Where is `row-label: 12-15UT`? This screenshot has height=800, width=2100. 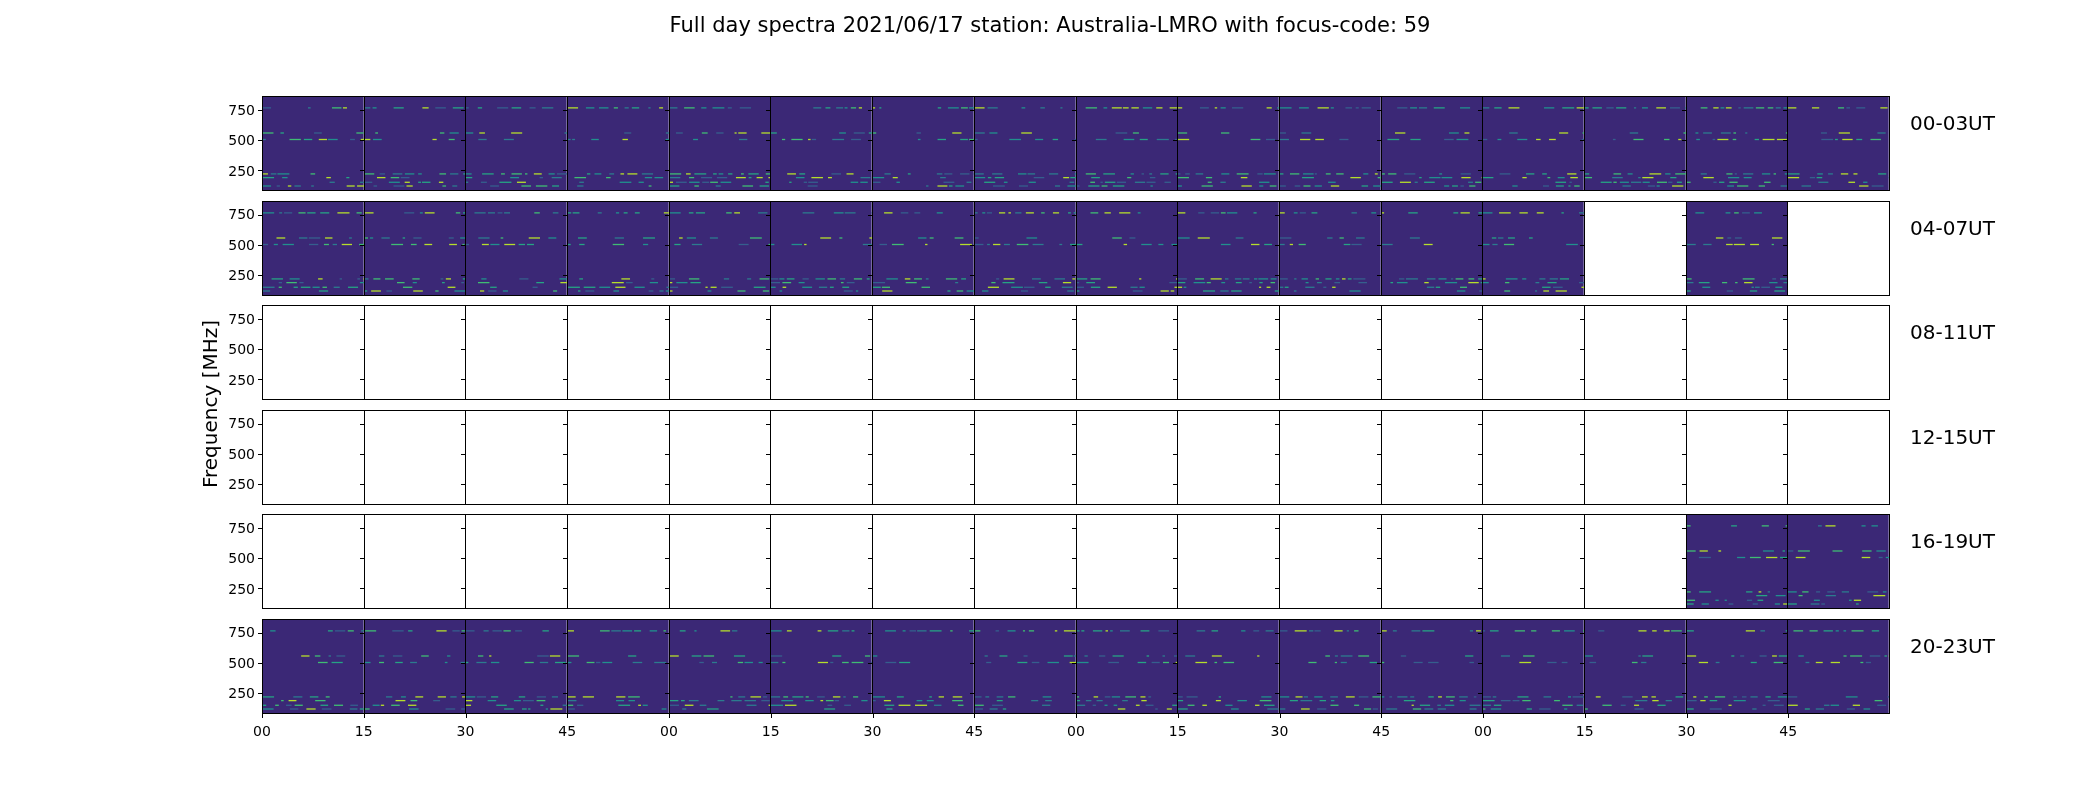
row-label: 12-15UT is located at coordinates (1952, 437).